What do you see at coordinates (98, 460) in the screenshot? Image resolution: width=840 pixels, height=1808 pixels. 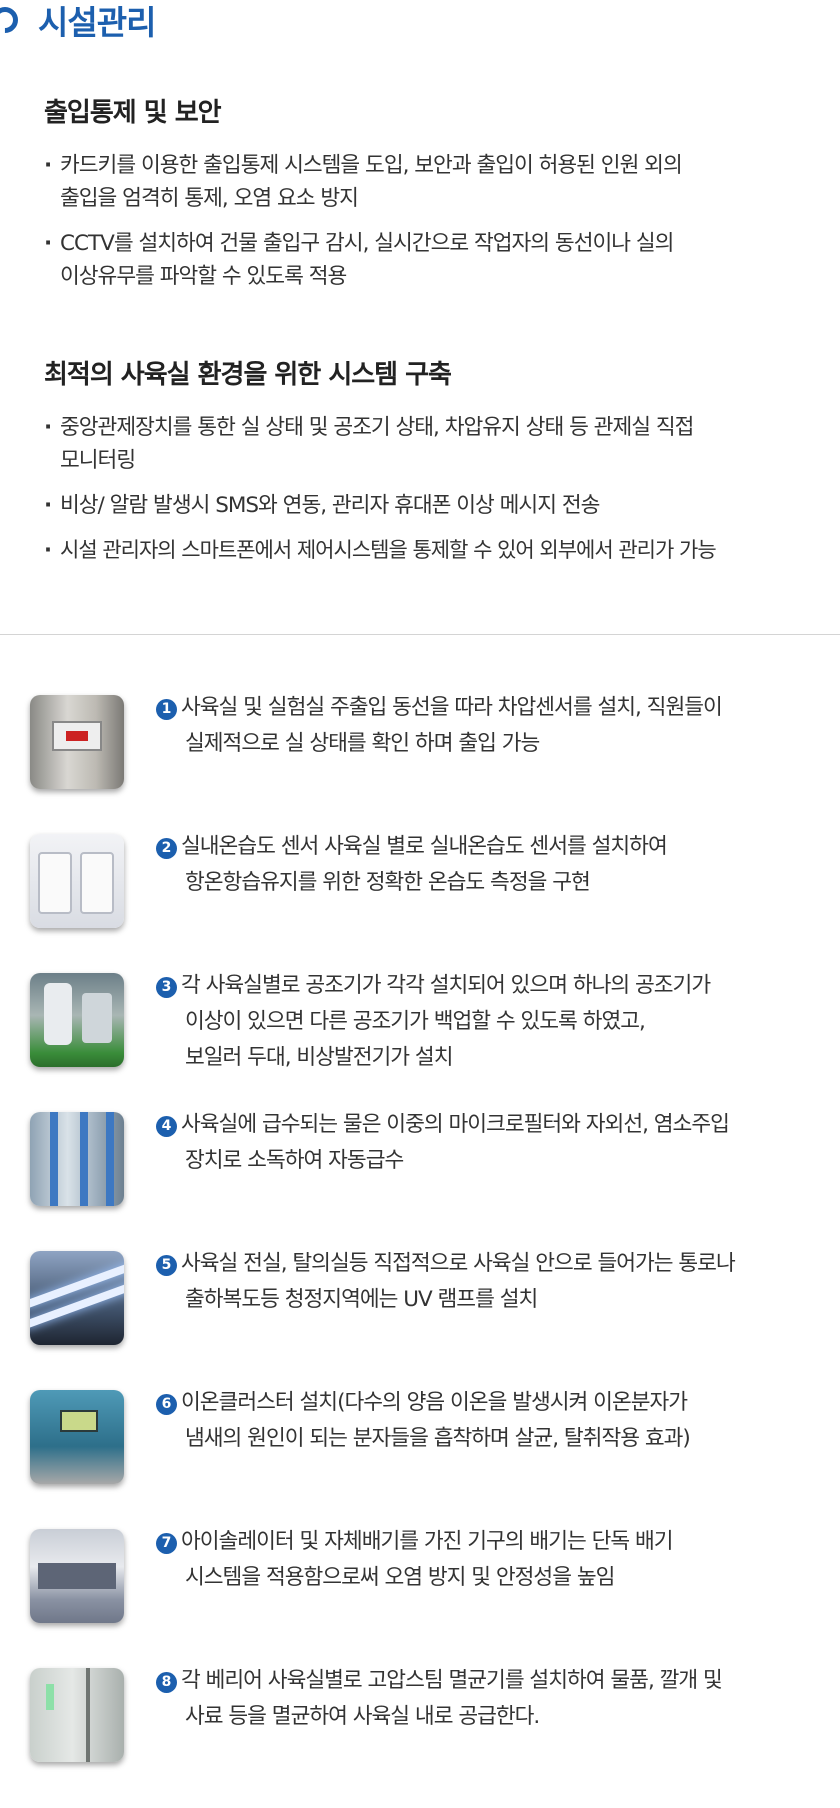 I see `bullet-line: 모니터링` at bounding box center [98, 460].